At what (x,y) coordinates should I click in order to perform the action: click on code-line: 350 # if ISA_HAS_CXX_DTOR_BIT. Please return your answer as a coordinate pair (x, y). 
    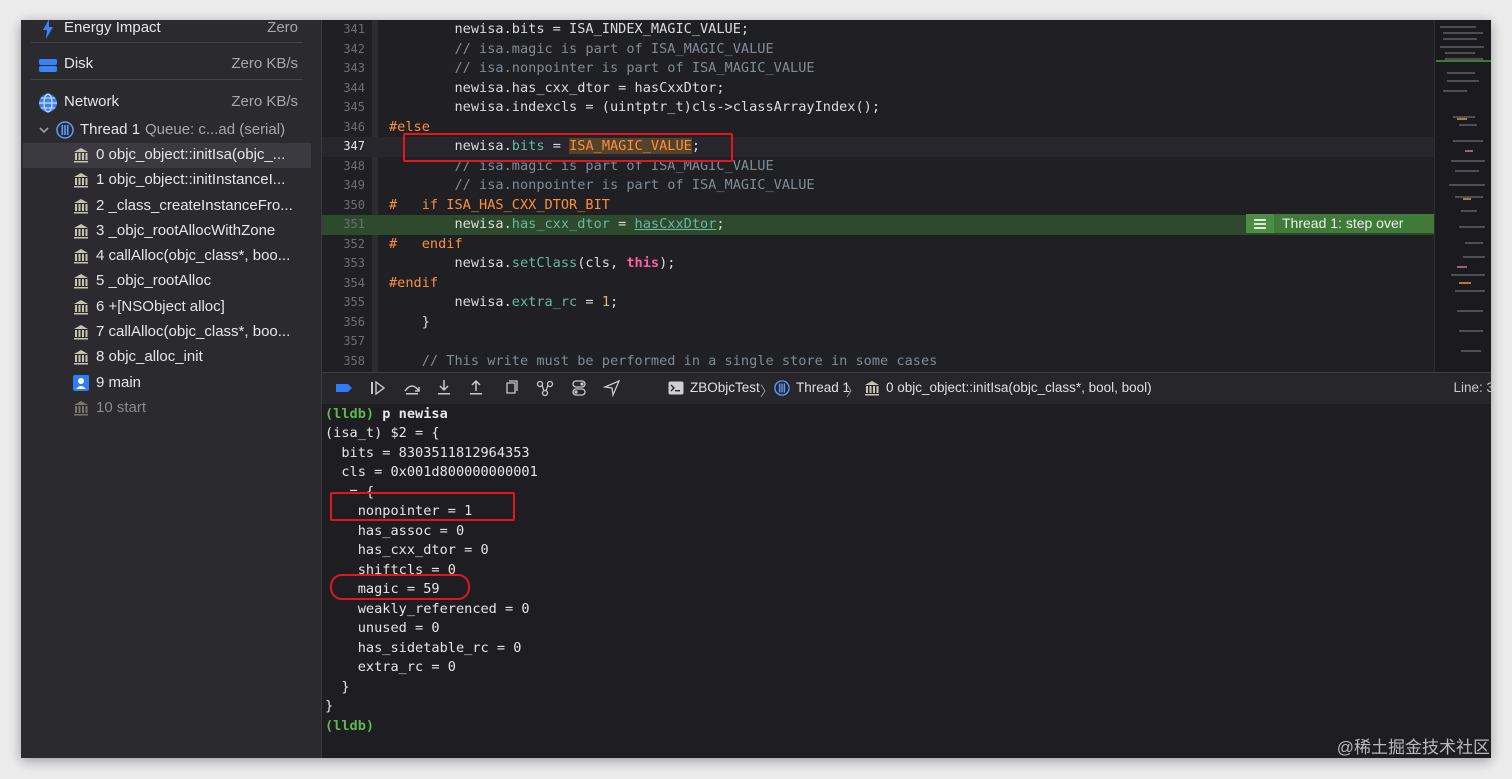
    Looking at the image, I should click on (878, 206).